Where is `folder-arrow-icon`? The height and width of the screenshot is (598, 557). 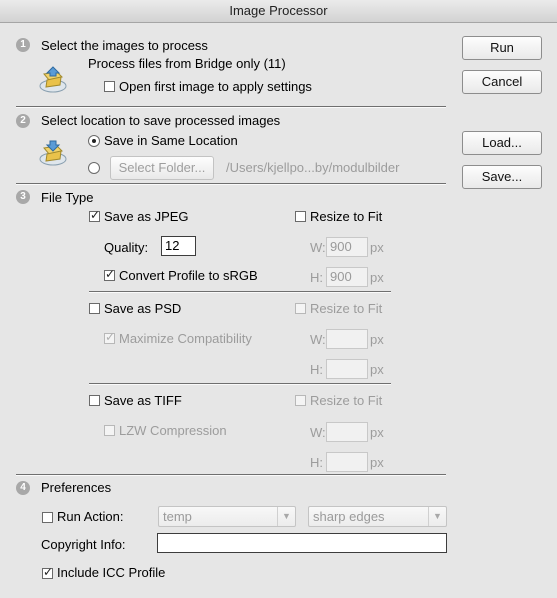 folder-arrow-icon is located at coordinates (53, 153).